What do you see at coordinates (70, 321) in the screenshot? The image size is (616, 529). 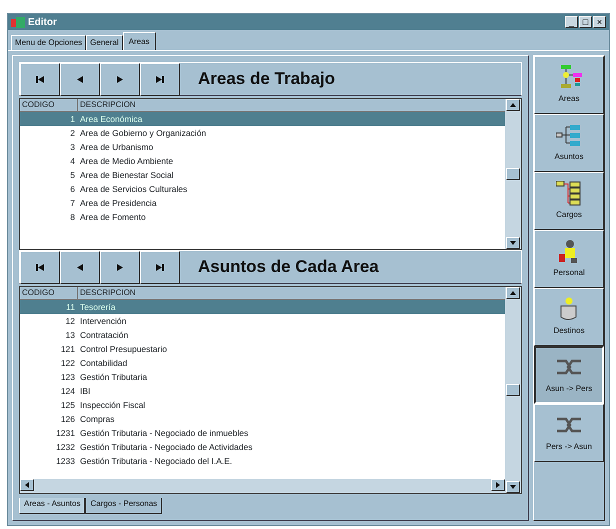 I see `code-cell-text: 12` at bounding box center [70, 321].